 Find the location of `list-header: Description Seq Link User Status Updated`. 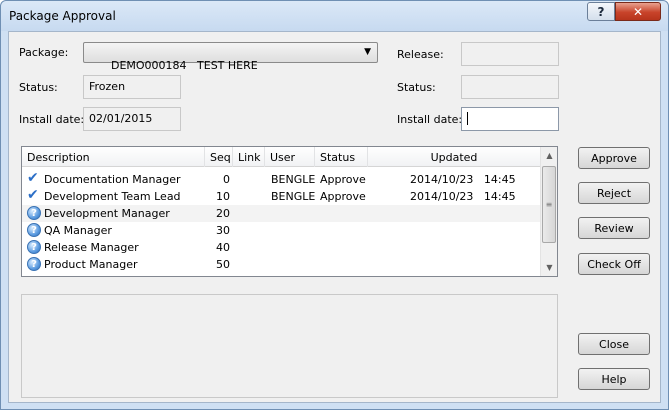

list-header: Description Seq Link User Status Updated is located at coordinates (281, 157).